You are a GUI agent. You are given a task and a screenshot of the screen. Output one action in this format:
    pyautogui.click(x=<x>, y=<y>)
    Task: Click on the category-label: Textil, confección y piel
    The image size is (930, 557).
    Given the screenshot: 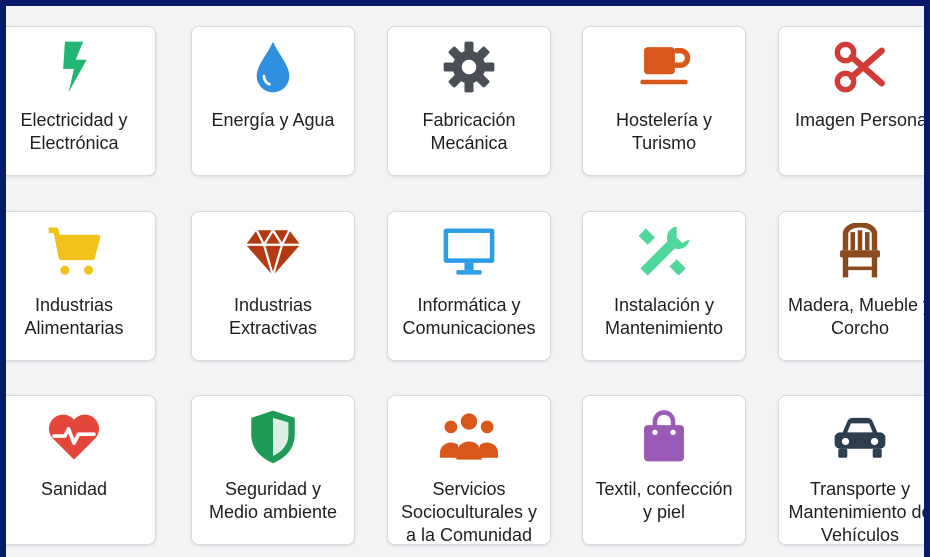 What is the action you would take?
    pyautogui.click(x=664, y=500)
    